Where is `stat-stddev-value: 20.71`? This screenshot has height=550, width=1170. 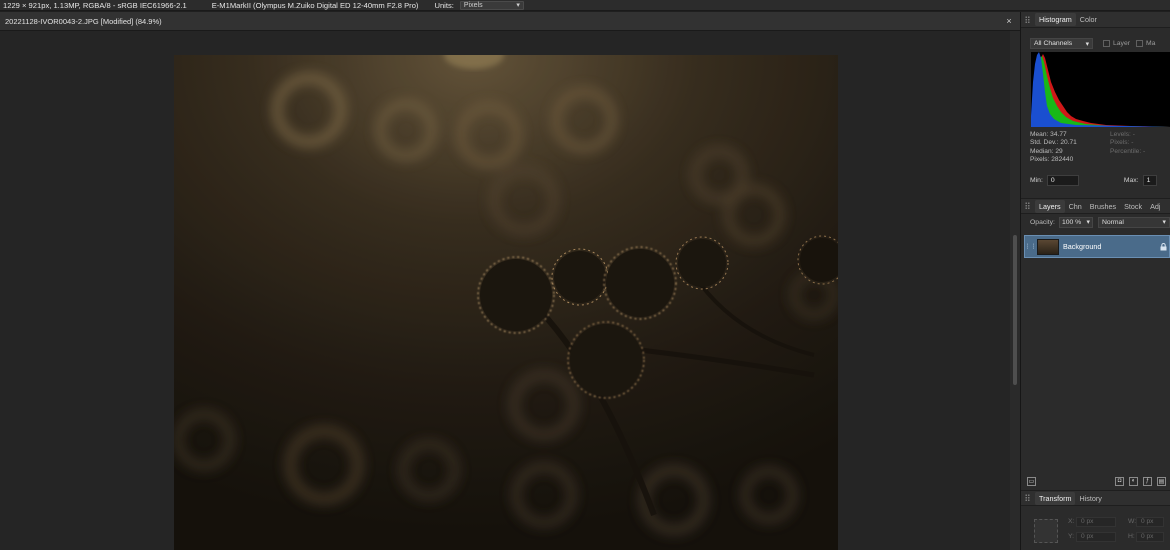 stat-stddev-value: 20.71 is located at coordinates (1068, 143).